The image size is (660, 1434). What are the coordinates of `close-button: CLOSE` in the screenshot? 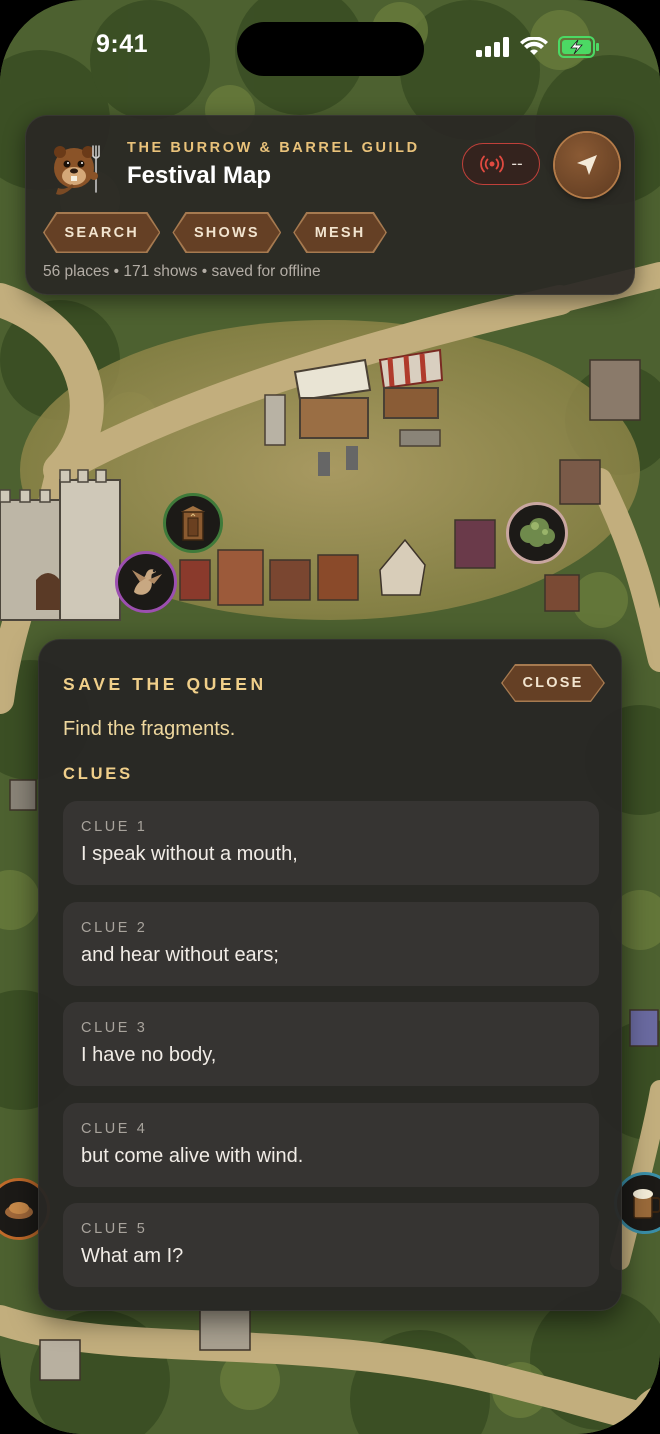 It's located at (553, 683).